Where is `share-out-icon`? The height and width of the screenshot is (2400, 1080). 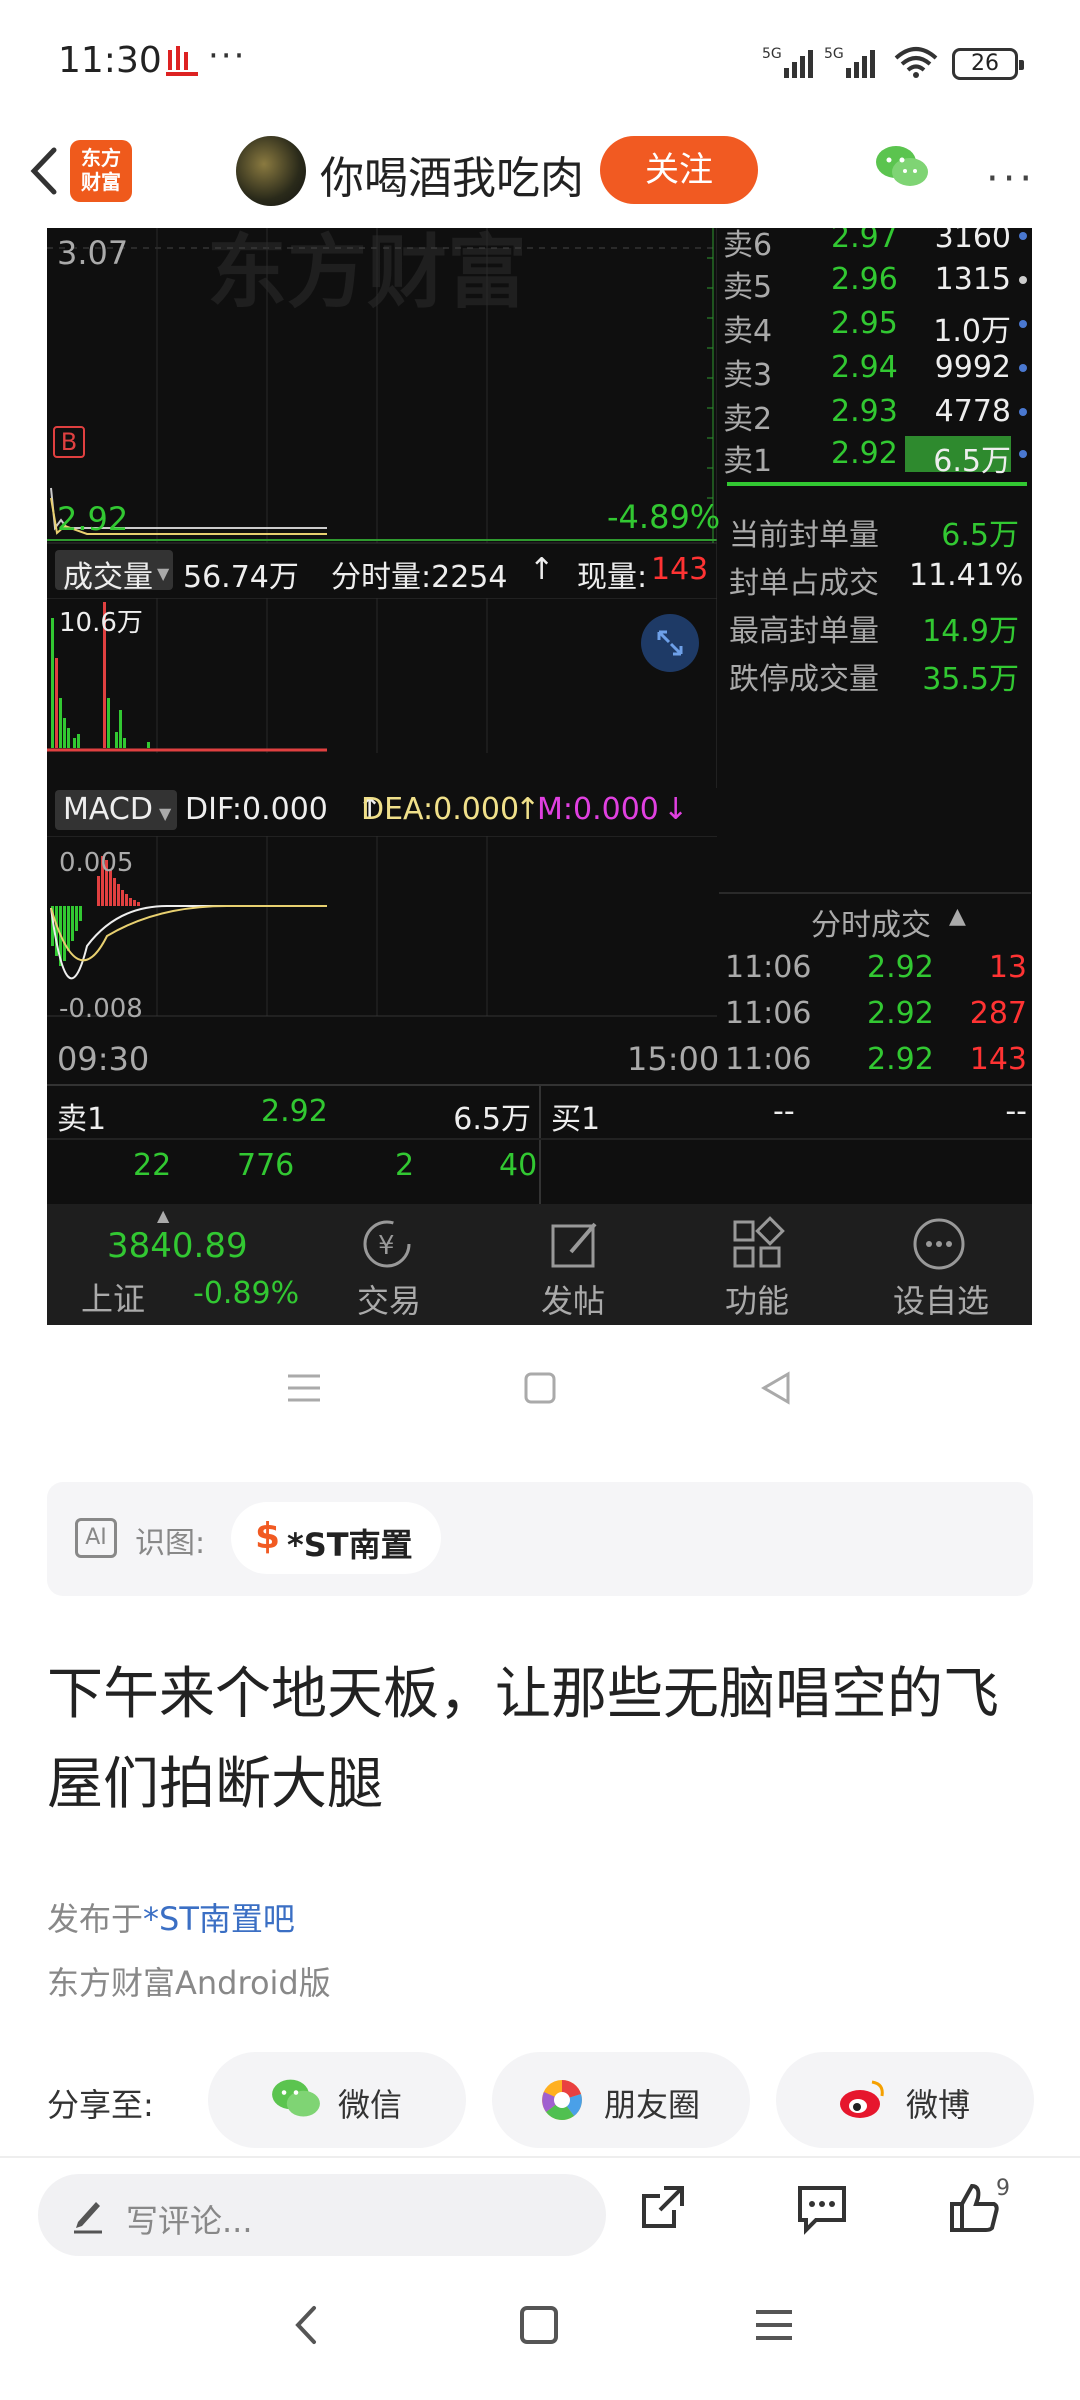
share-out-icon is located at coordinates (662, 2208).